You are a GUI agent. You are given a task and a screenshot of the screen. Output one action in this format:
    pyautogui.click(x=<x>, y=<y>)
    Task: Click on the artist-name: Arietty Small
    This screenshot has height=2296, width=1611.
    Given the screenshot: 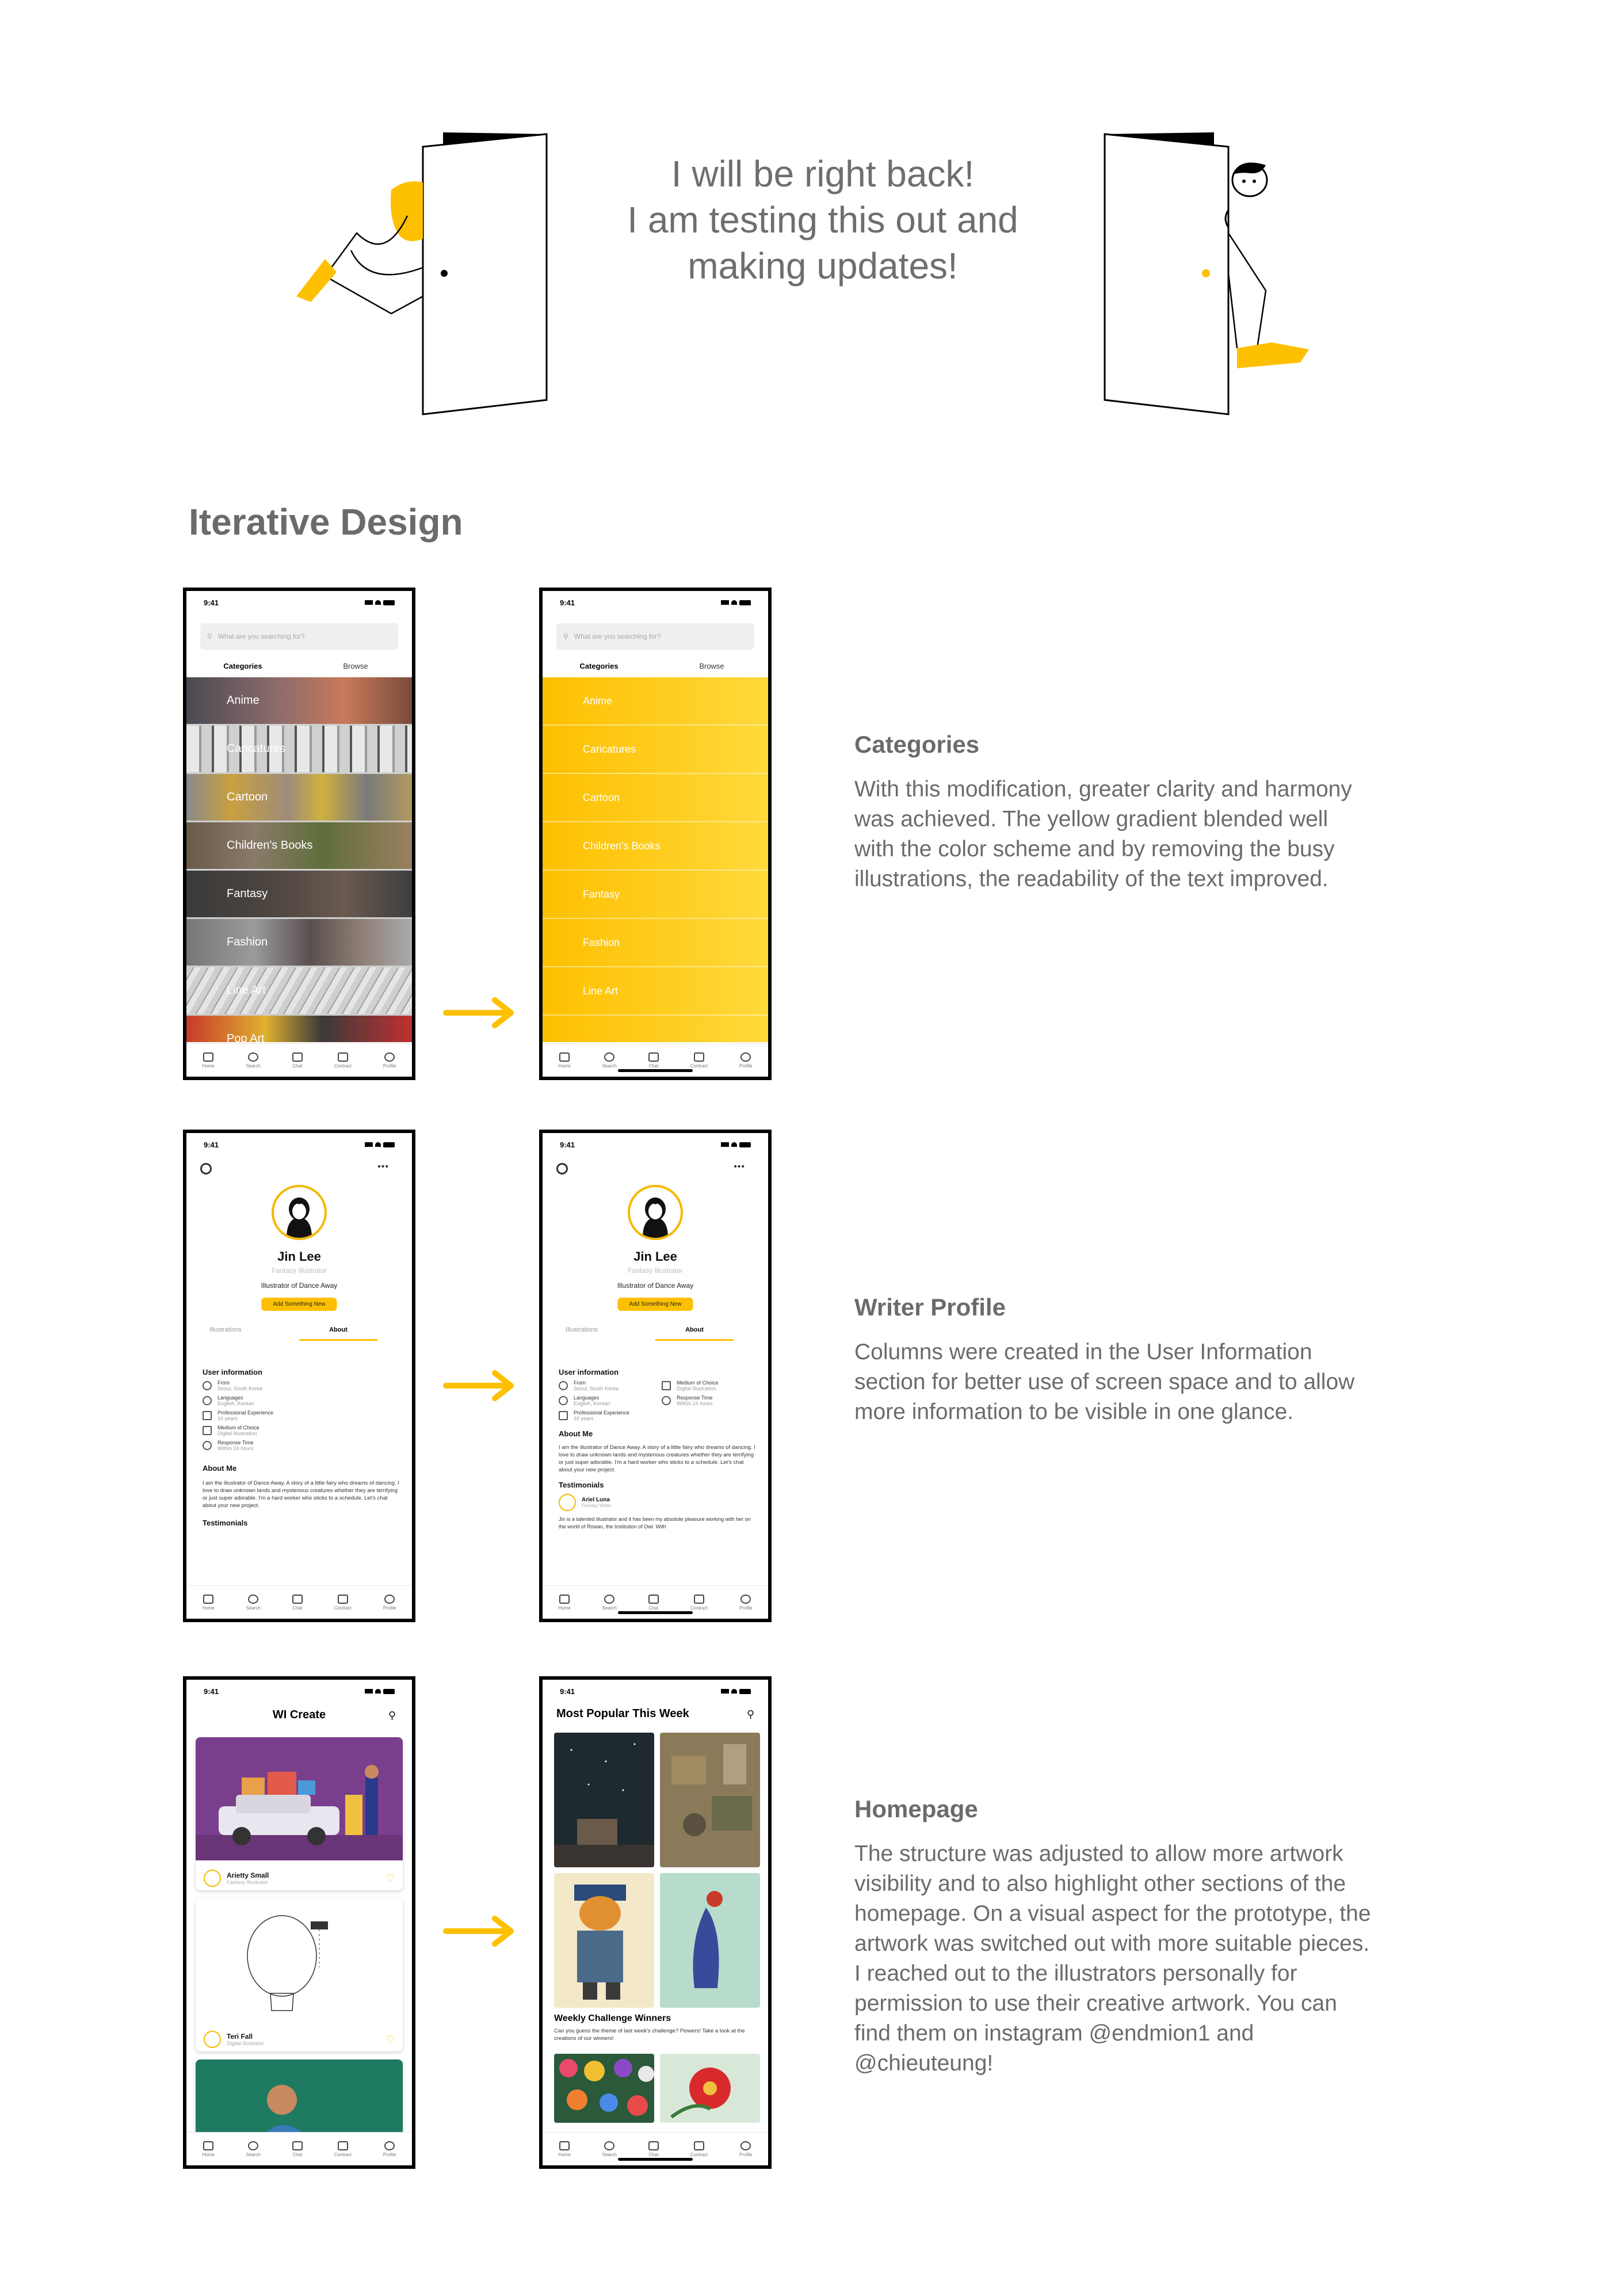 What is the action you would take?
    pyautogui.click(x=248, y=1875)
    